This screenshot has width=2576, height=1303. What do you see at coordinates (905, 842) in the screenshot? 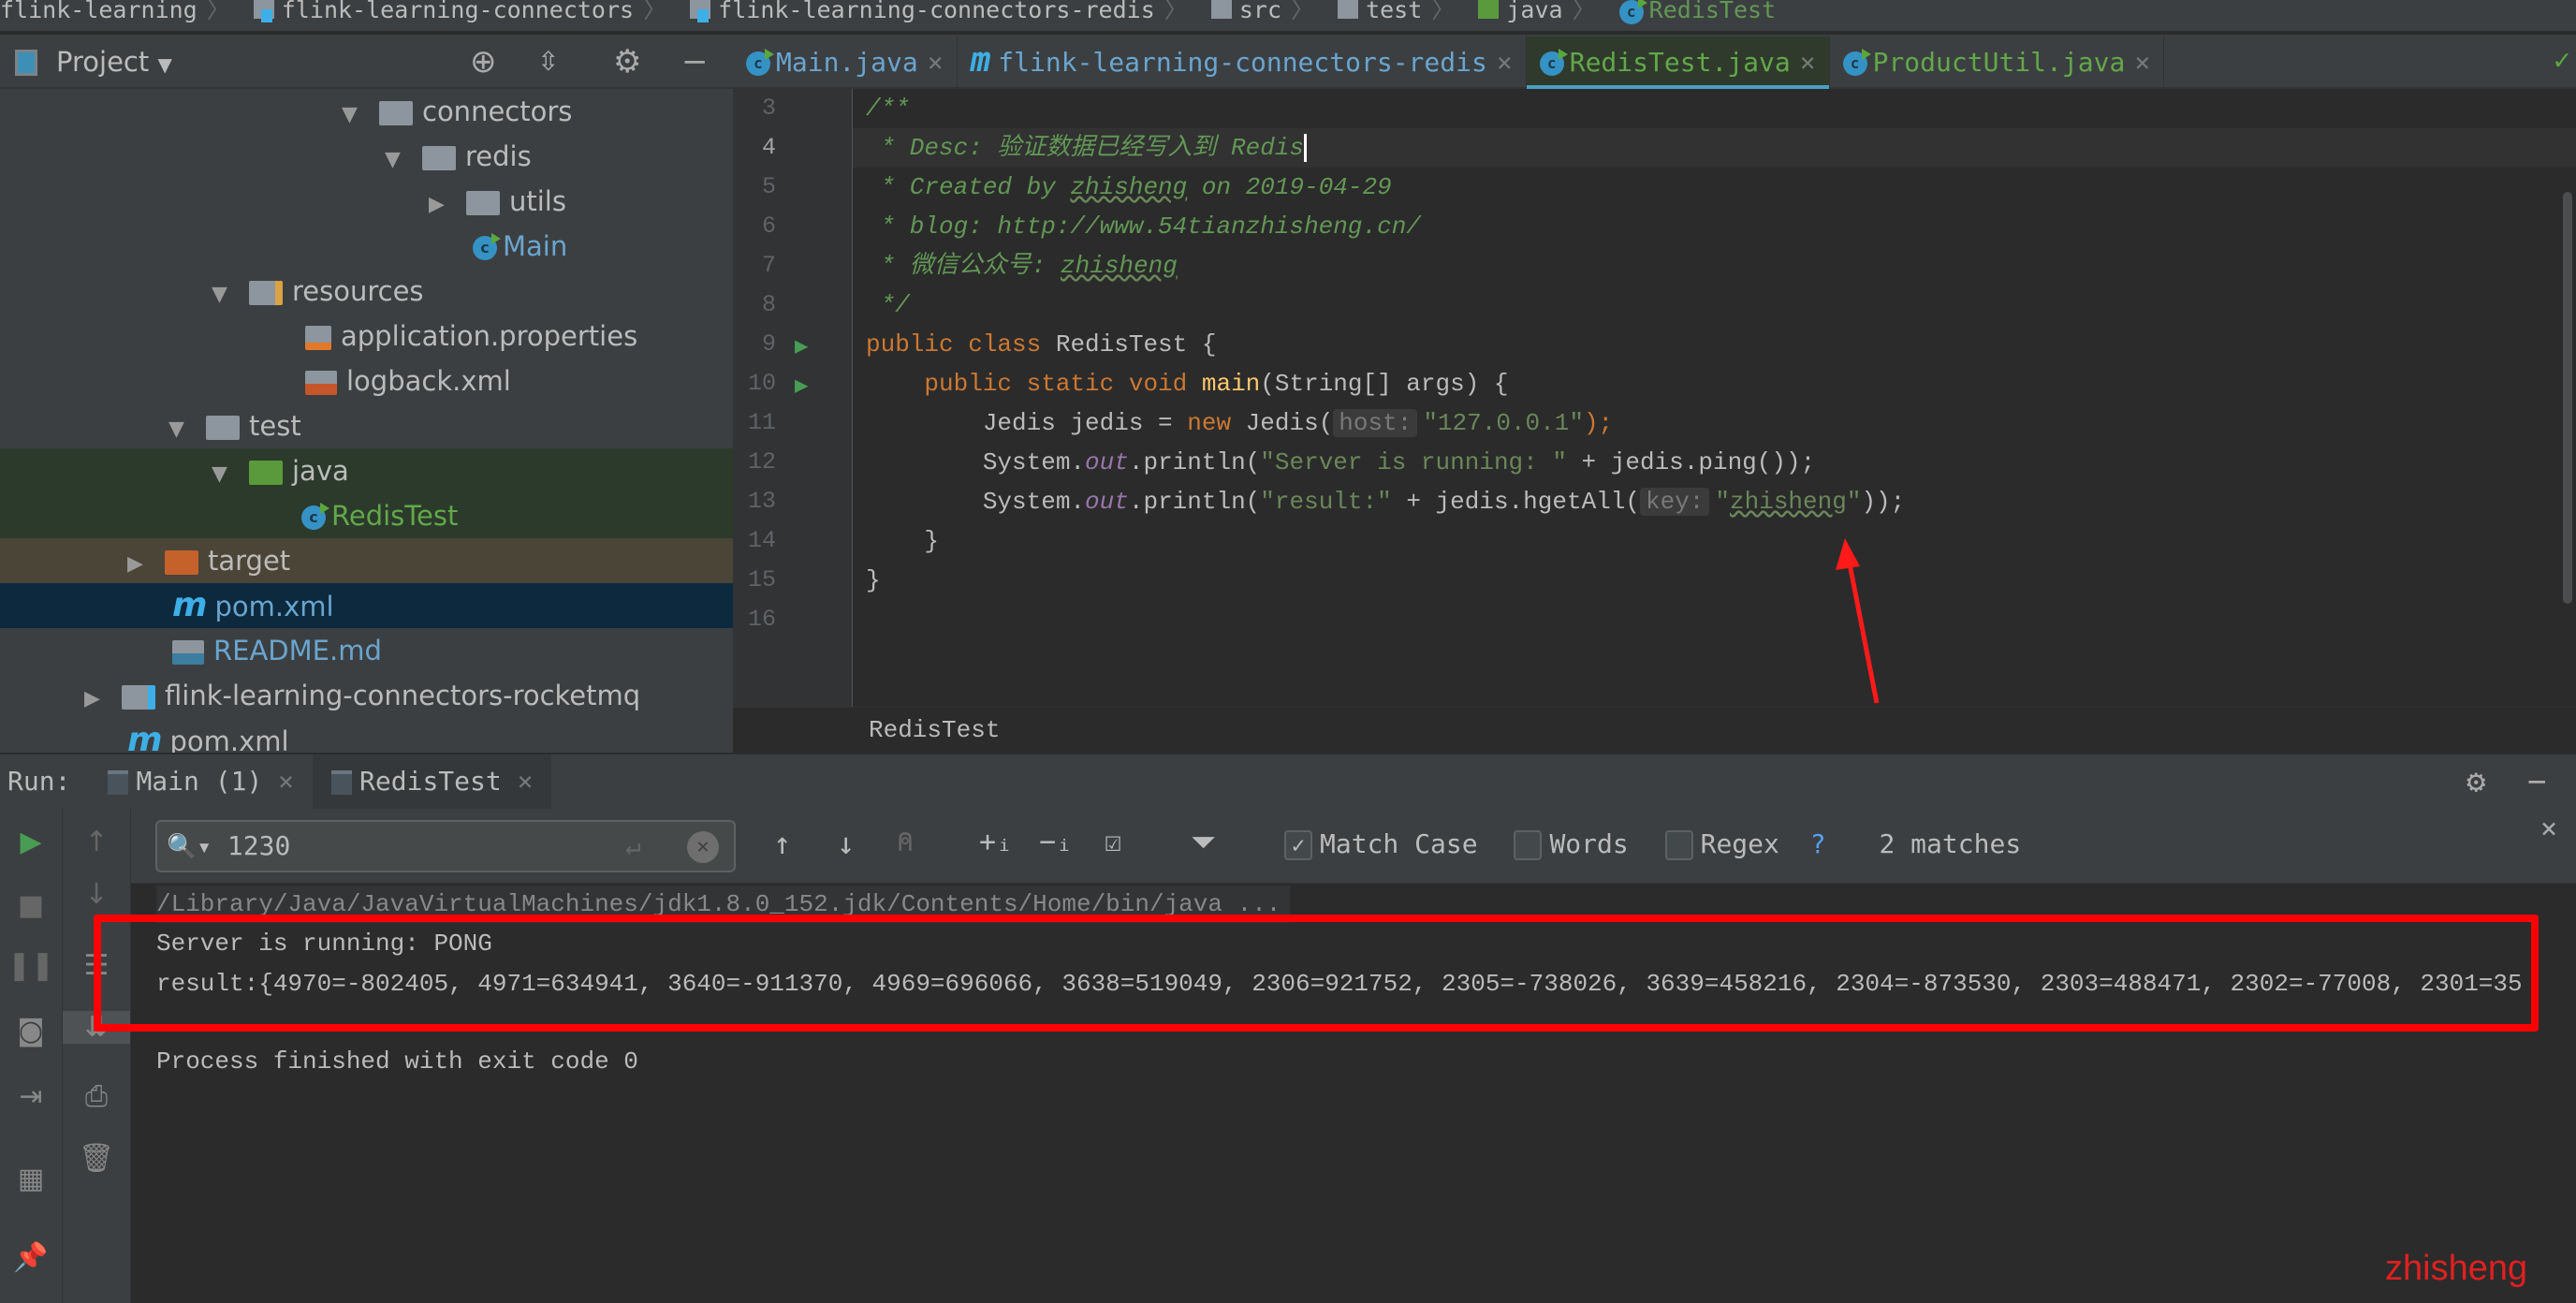
I see `select-all-occurrences-icon: ⍝` at bounding box center [905, 842].